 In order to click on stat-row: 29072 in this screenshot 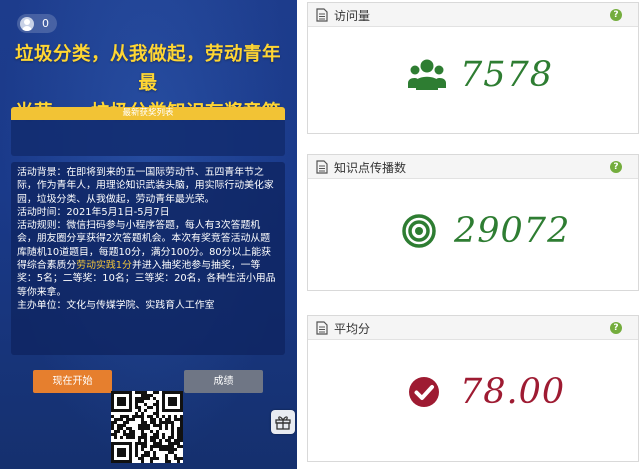, I will do `click(486, 231)`.